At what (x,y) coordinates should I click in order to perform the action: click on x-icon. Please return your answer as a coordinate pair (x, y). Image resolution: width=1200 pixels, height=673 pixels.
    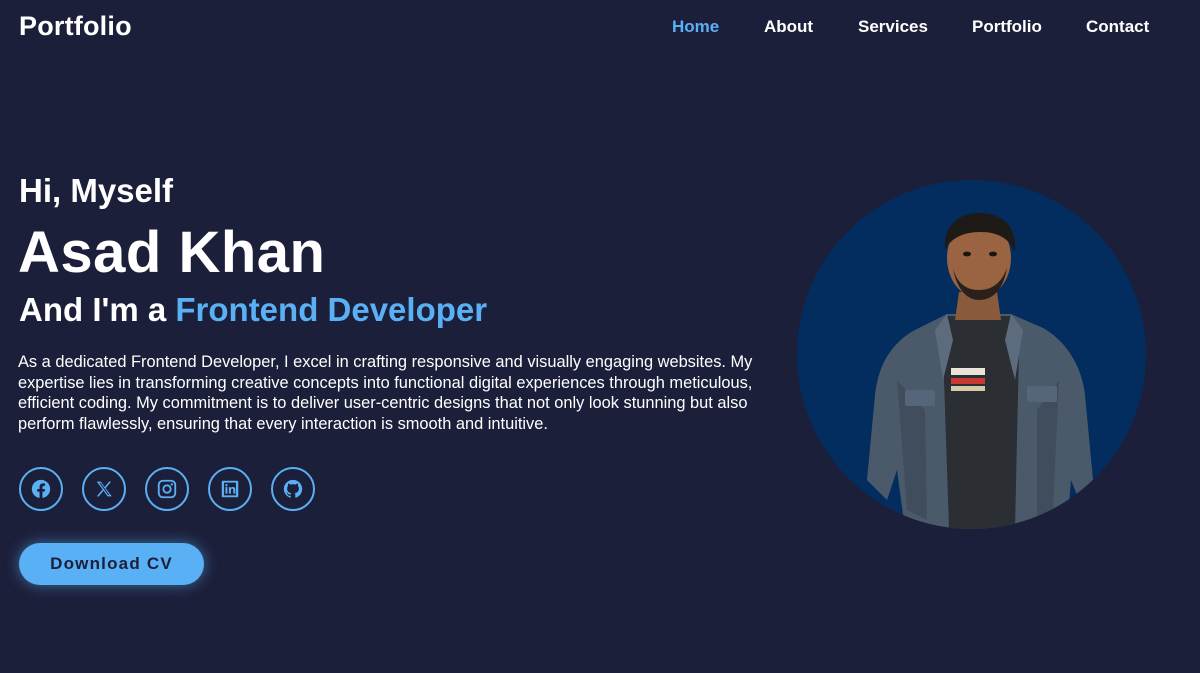
    Looking at the image, I should click on (104, 489).